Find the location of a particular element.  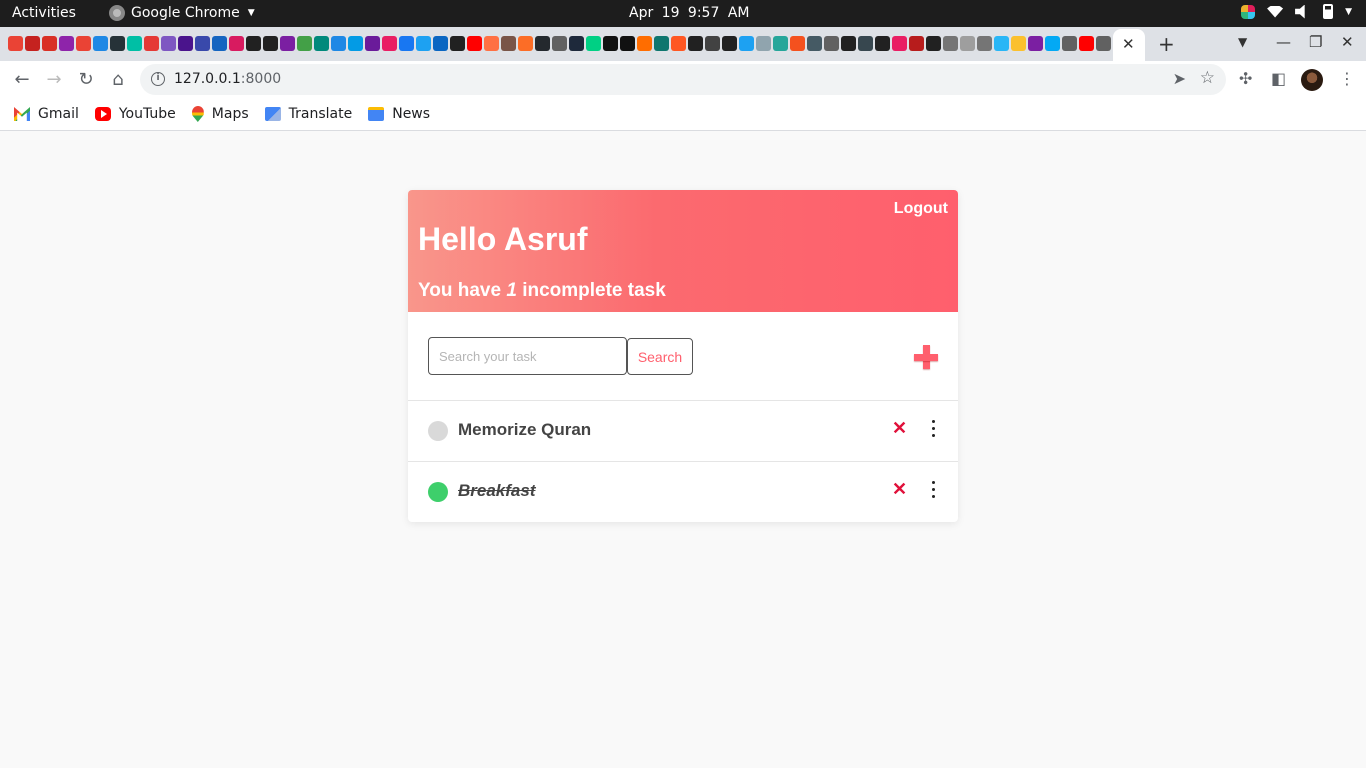

activities-button: Activities is located at coordinates (44, 13).